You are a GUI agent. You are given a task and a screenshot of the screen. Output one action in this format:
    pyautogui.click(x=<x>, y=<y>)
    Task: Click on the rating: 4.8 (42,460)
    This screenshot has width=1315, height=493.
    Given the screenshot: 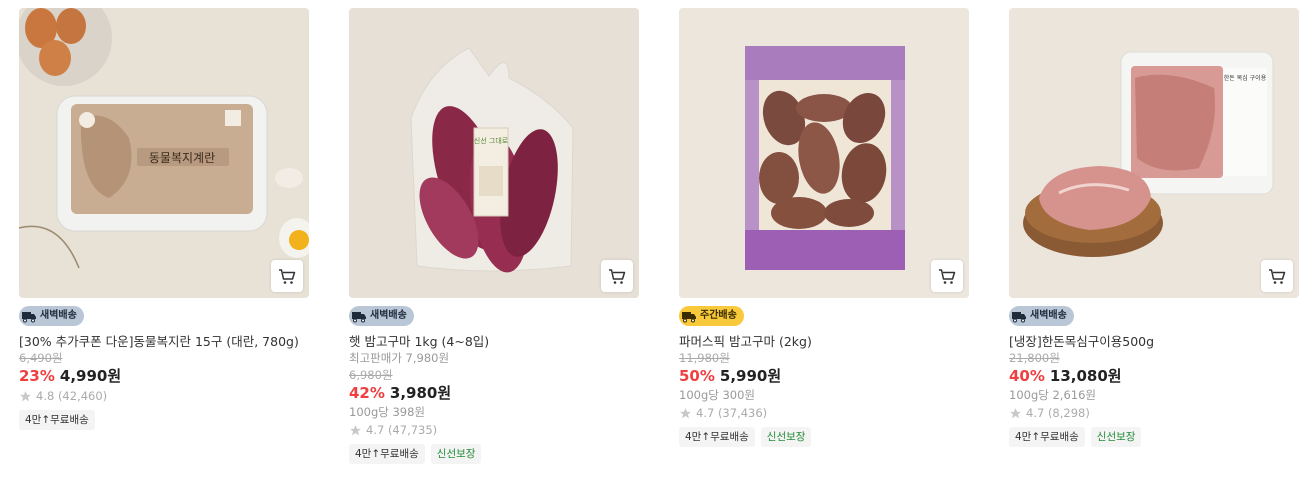 What is the action you would take?
    pyautogui.click(x=164, y=396)
    